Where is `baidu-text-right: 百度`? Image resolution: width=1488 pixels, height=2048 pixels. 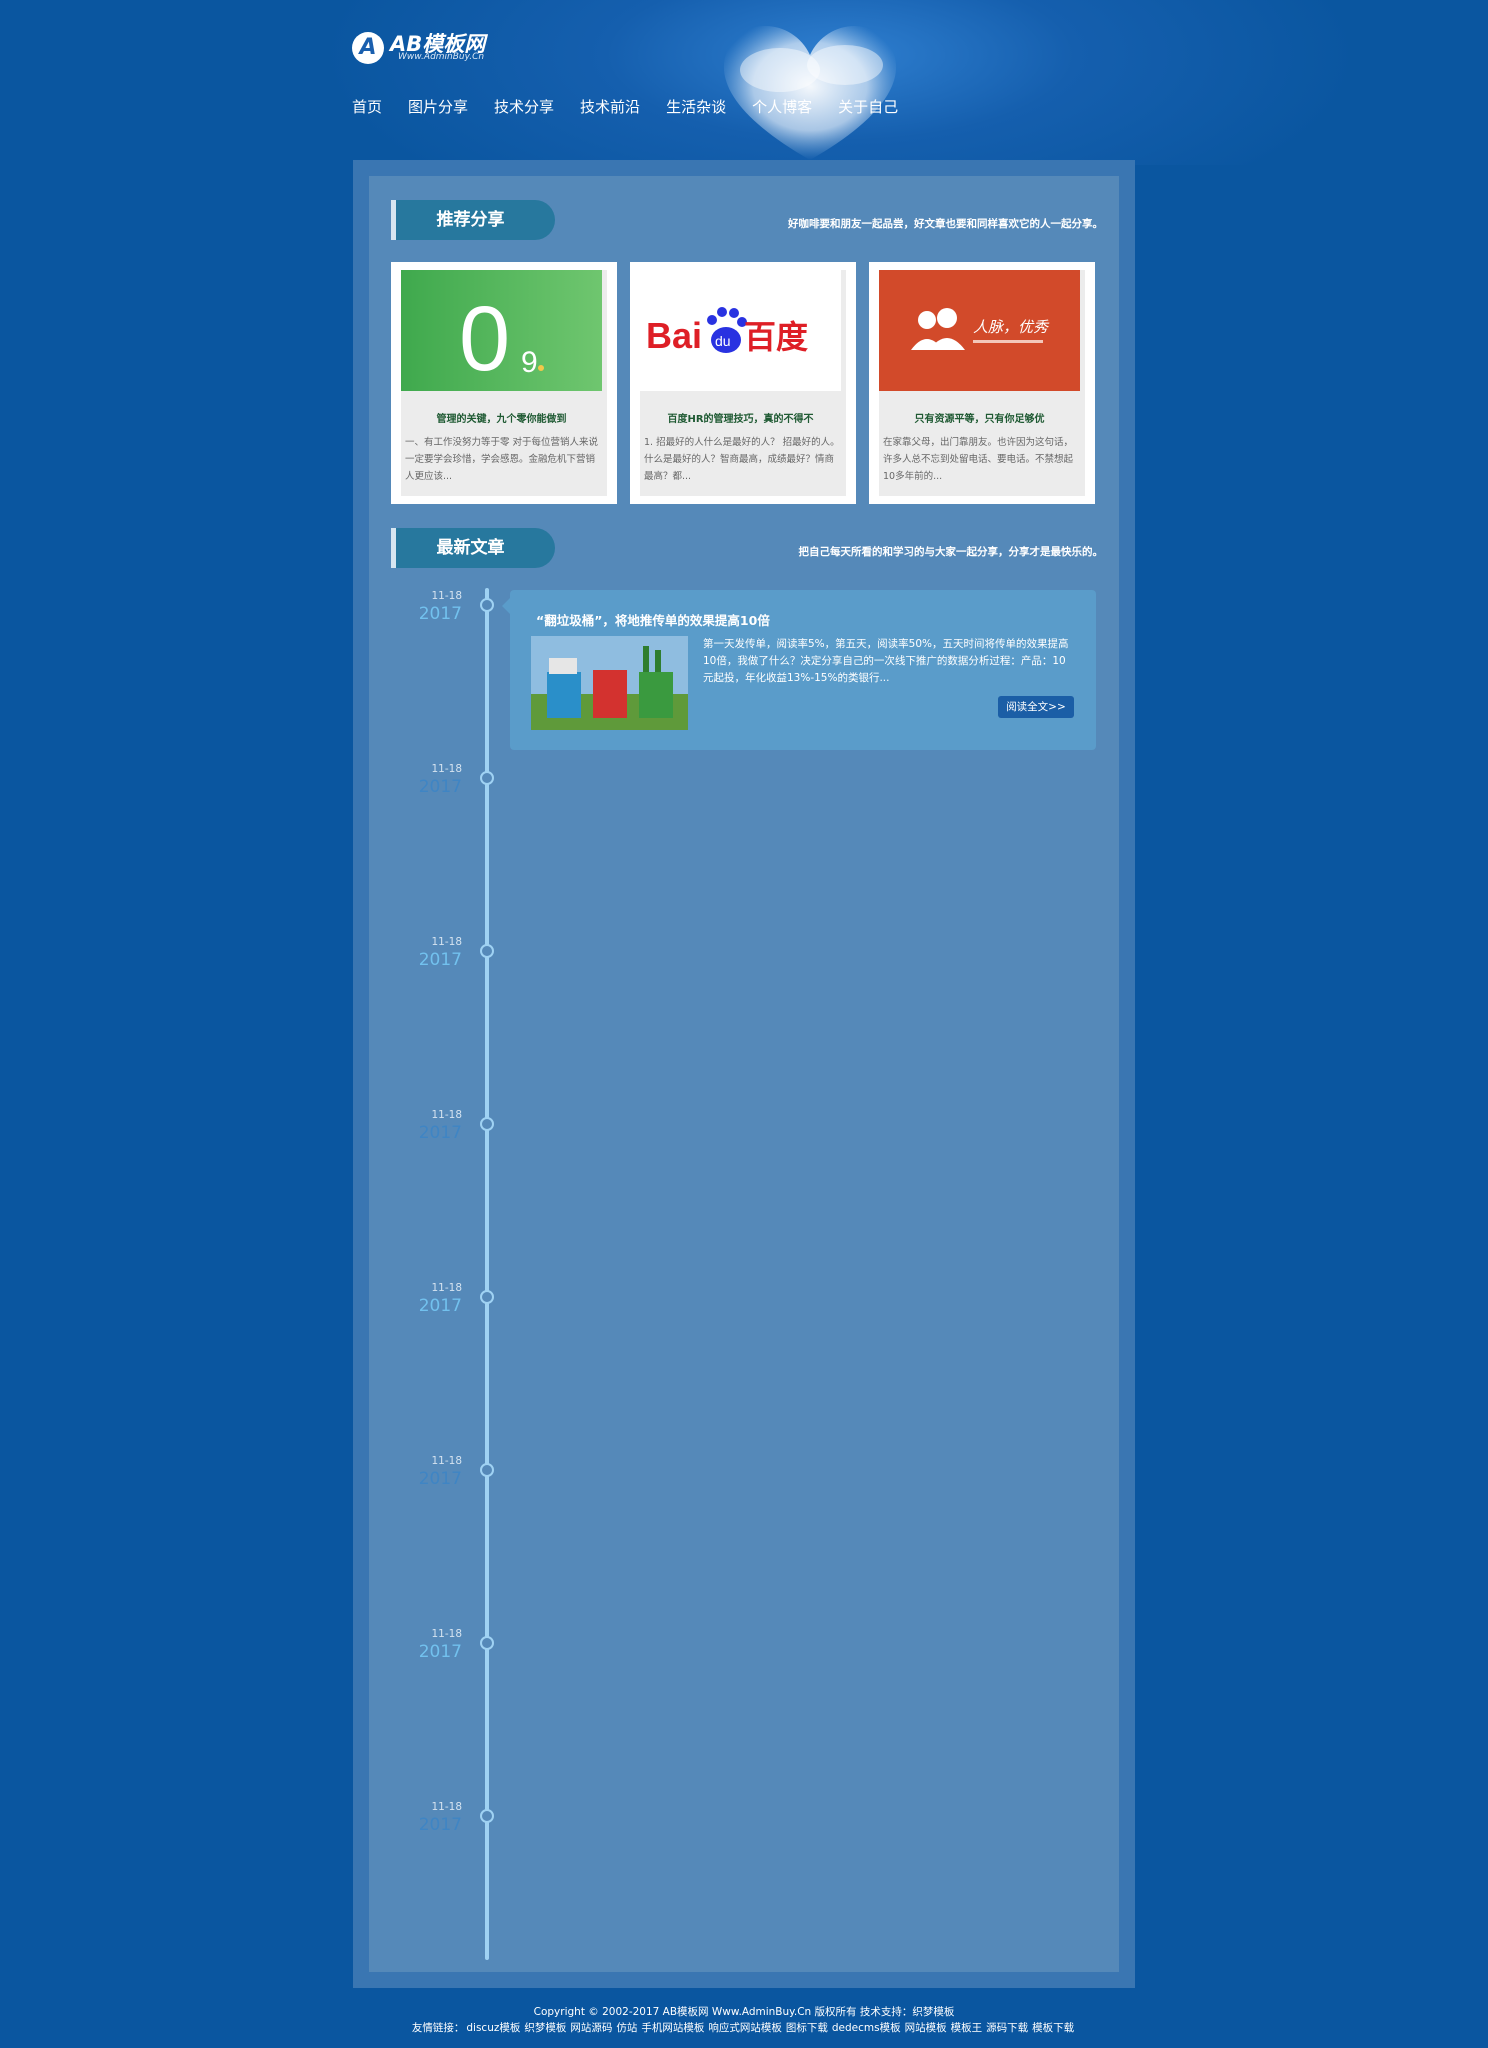
baidu-text-right: 百度 is located at coordinates (776, 337).